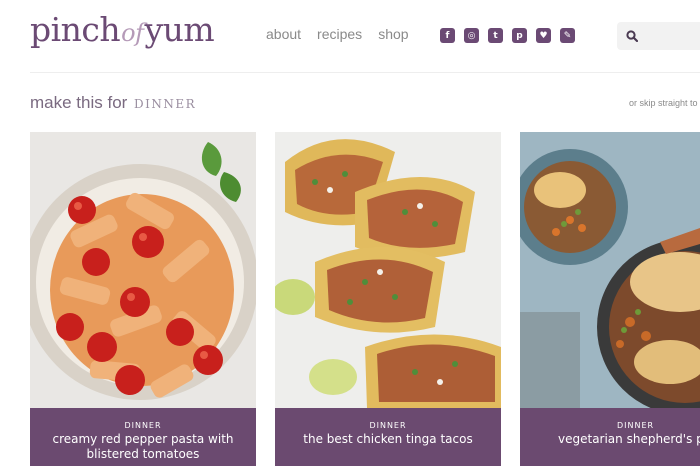 The width and height of the screenshot is (700, 466). I want to click on skip-link: or skip straight to, so click(663, 103).